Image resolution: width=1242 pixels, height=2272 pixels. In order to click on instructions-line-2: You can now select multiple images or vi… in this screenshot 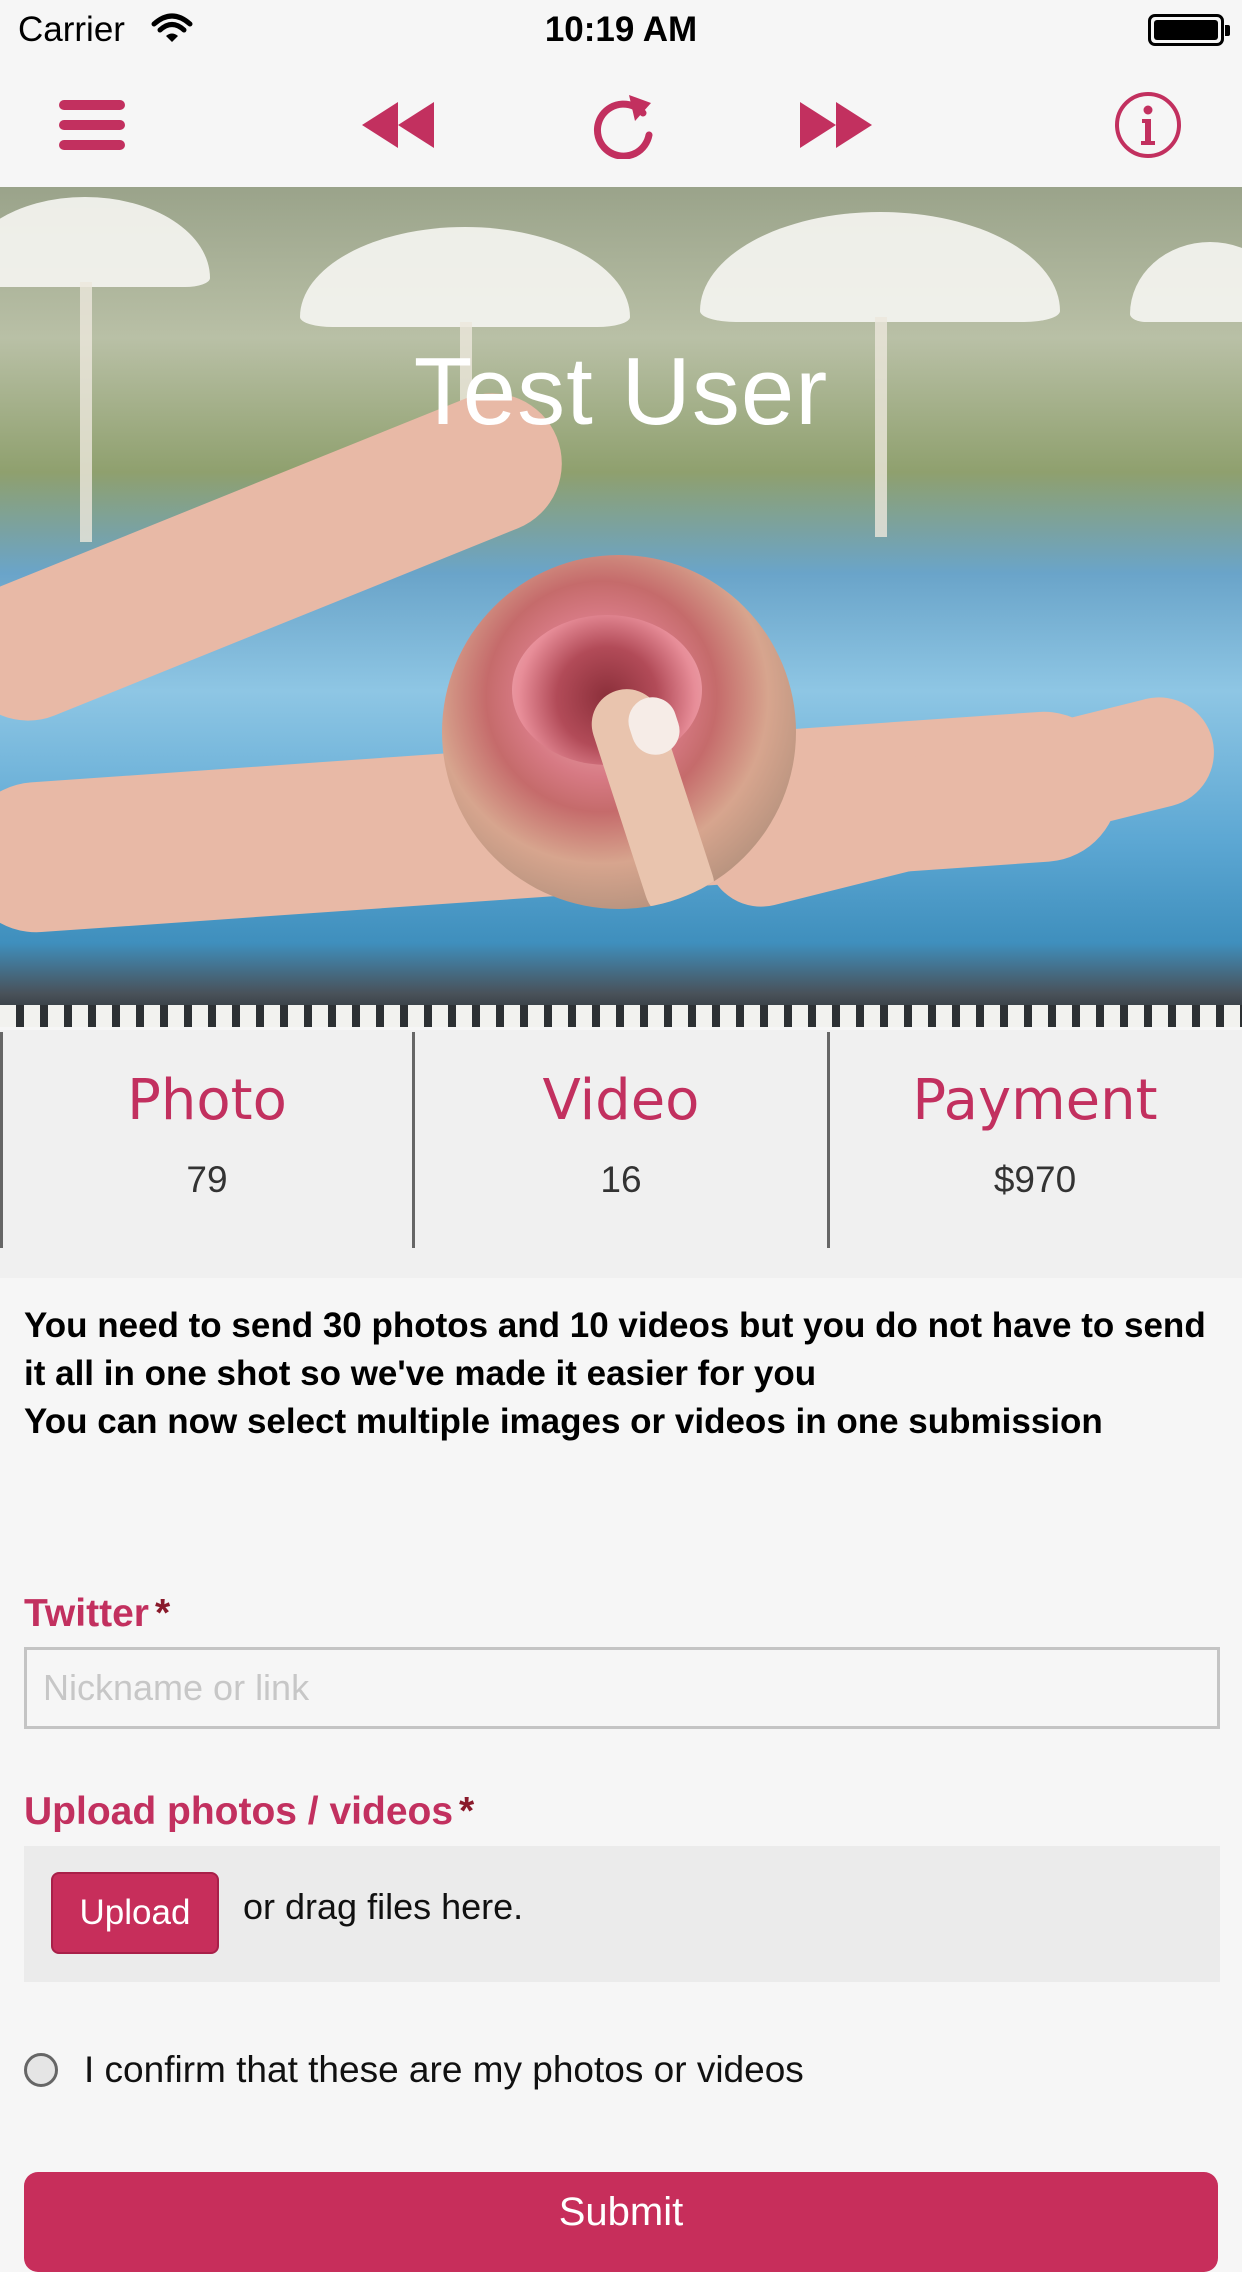, I will do `click(563, 1421)`.